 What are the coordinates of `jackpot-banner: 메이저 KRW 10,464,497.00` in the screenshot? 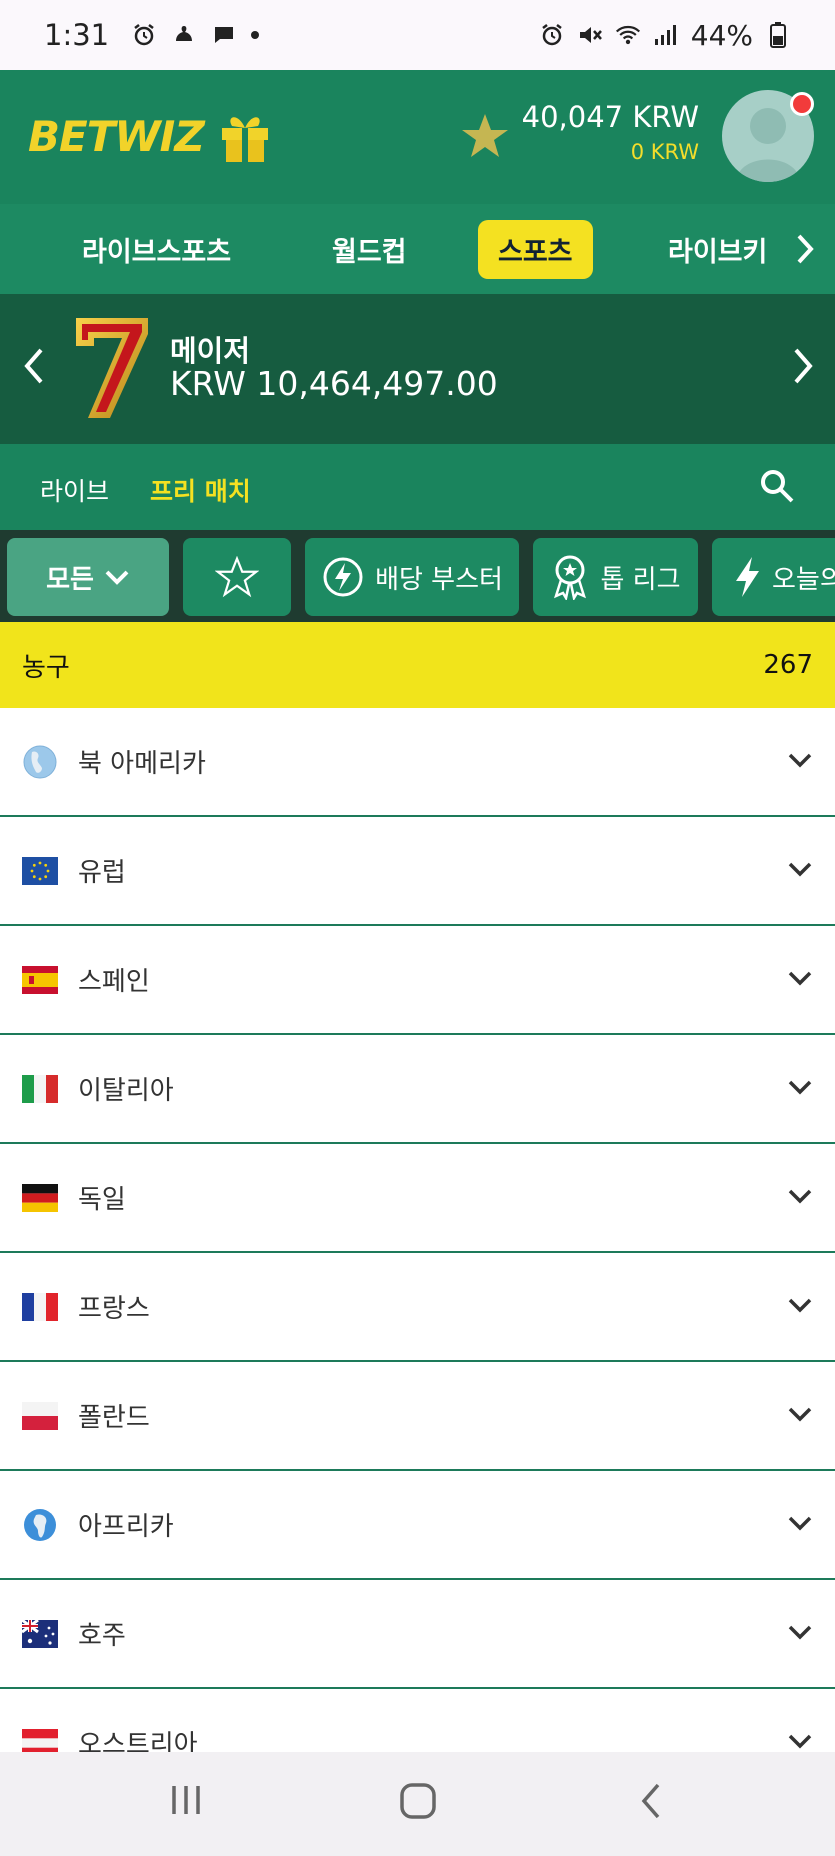 It's located at (417, 369).